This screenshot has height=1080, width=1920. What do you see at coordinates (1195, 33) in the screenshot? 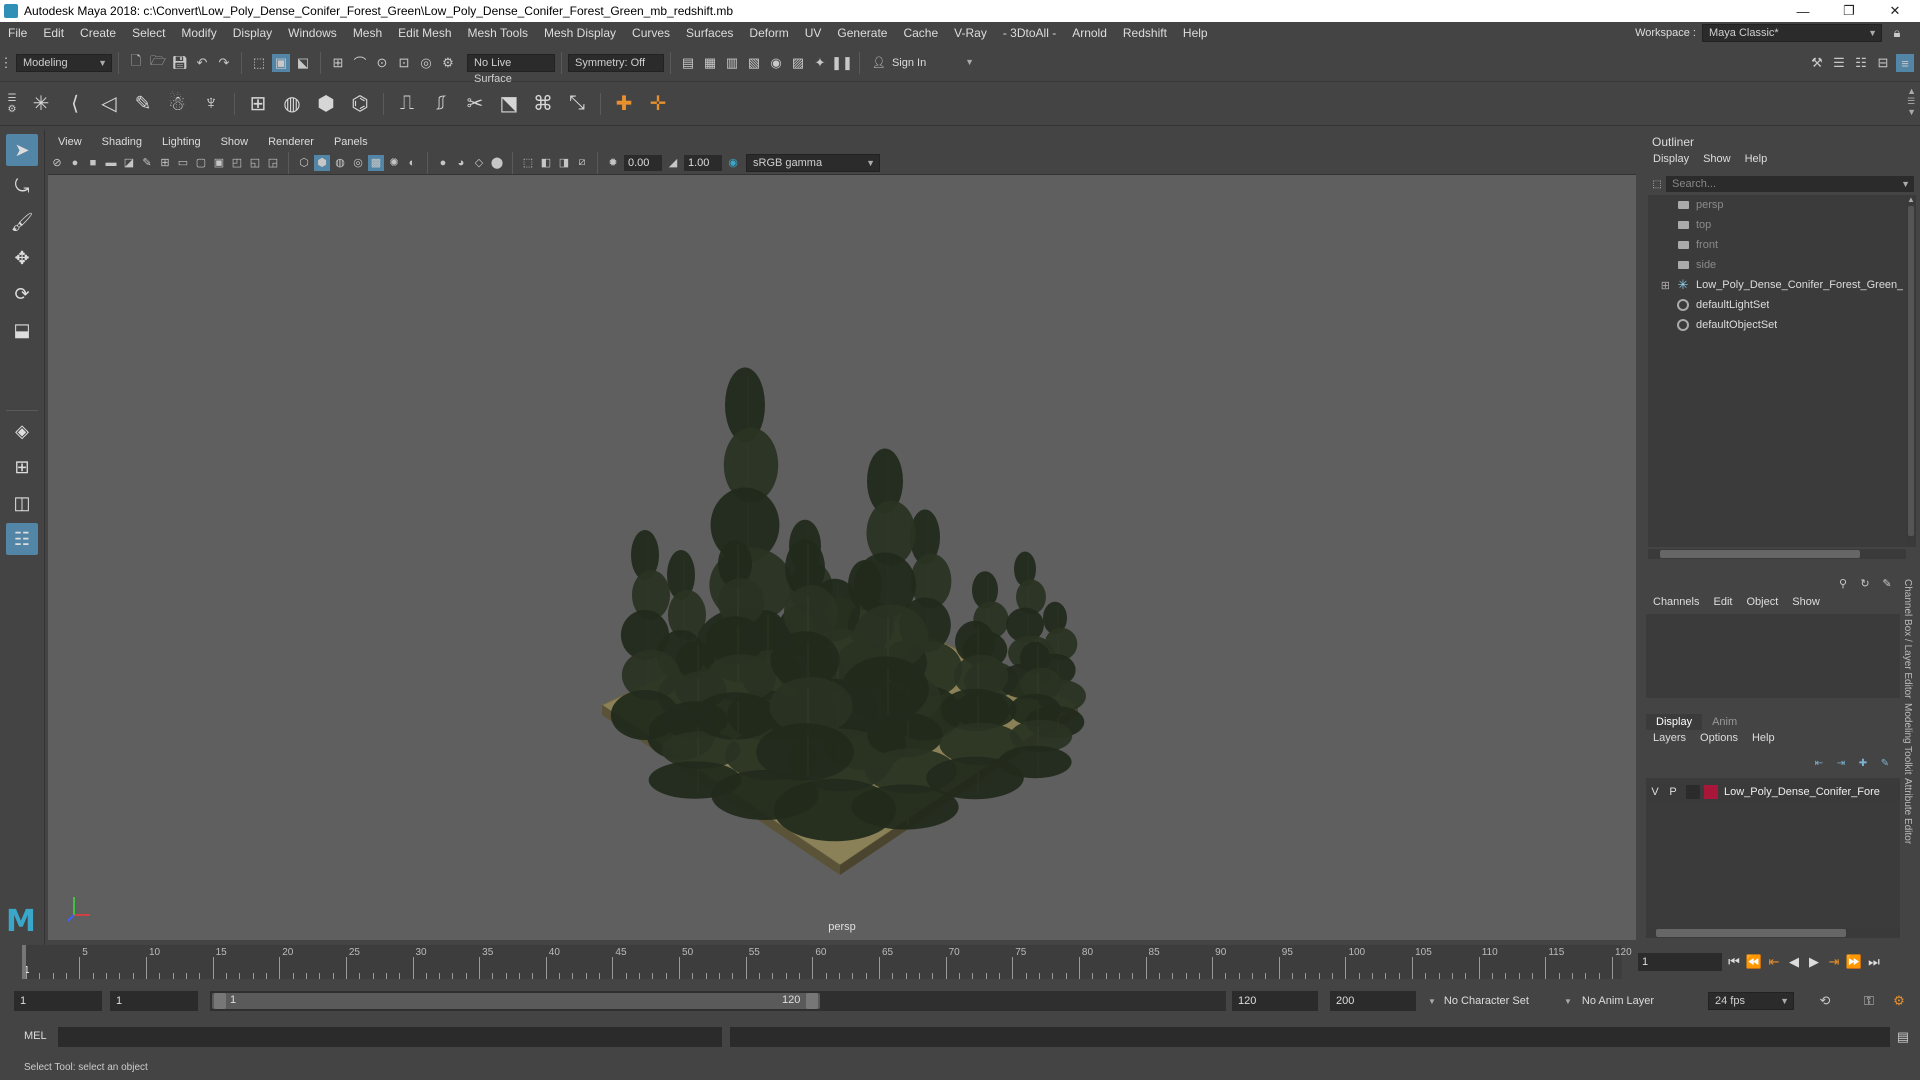
I see `menu-help: Help` at bounding box center [1195, 33].